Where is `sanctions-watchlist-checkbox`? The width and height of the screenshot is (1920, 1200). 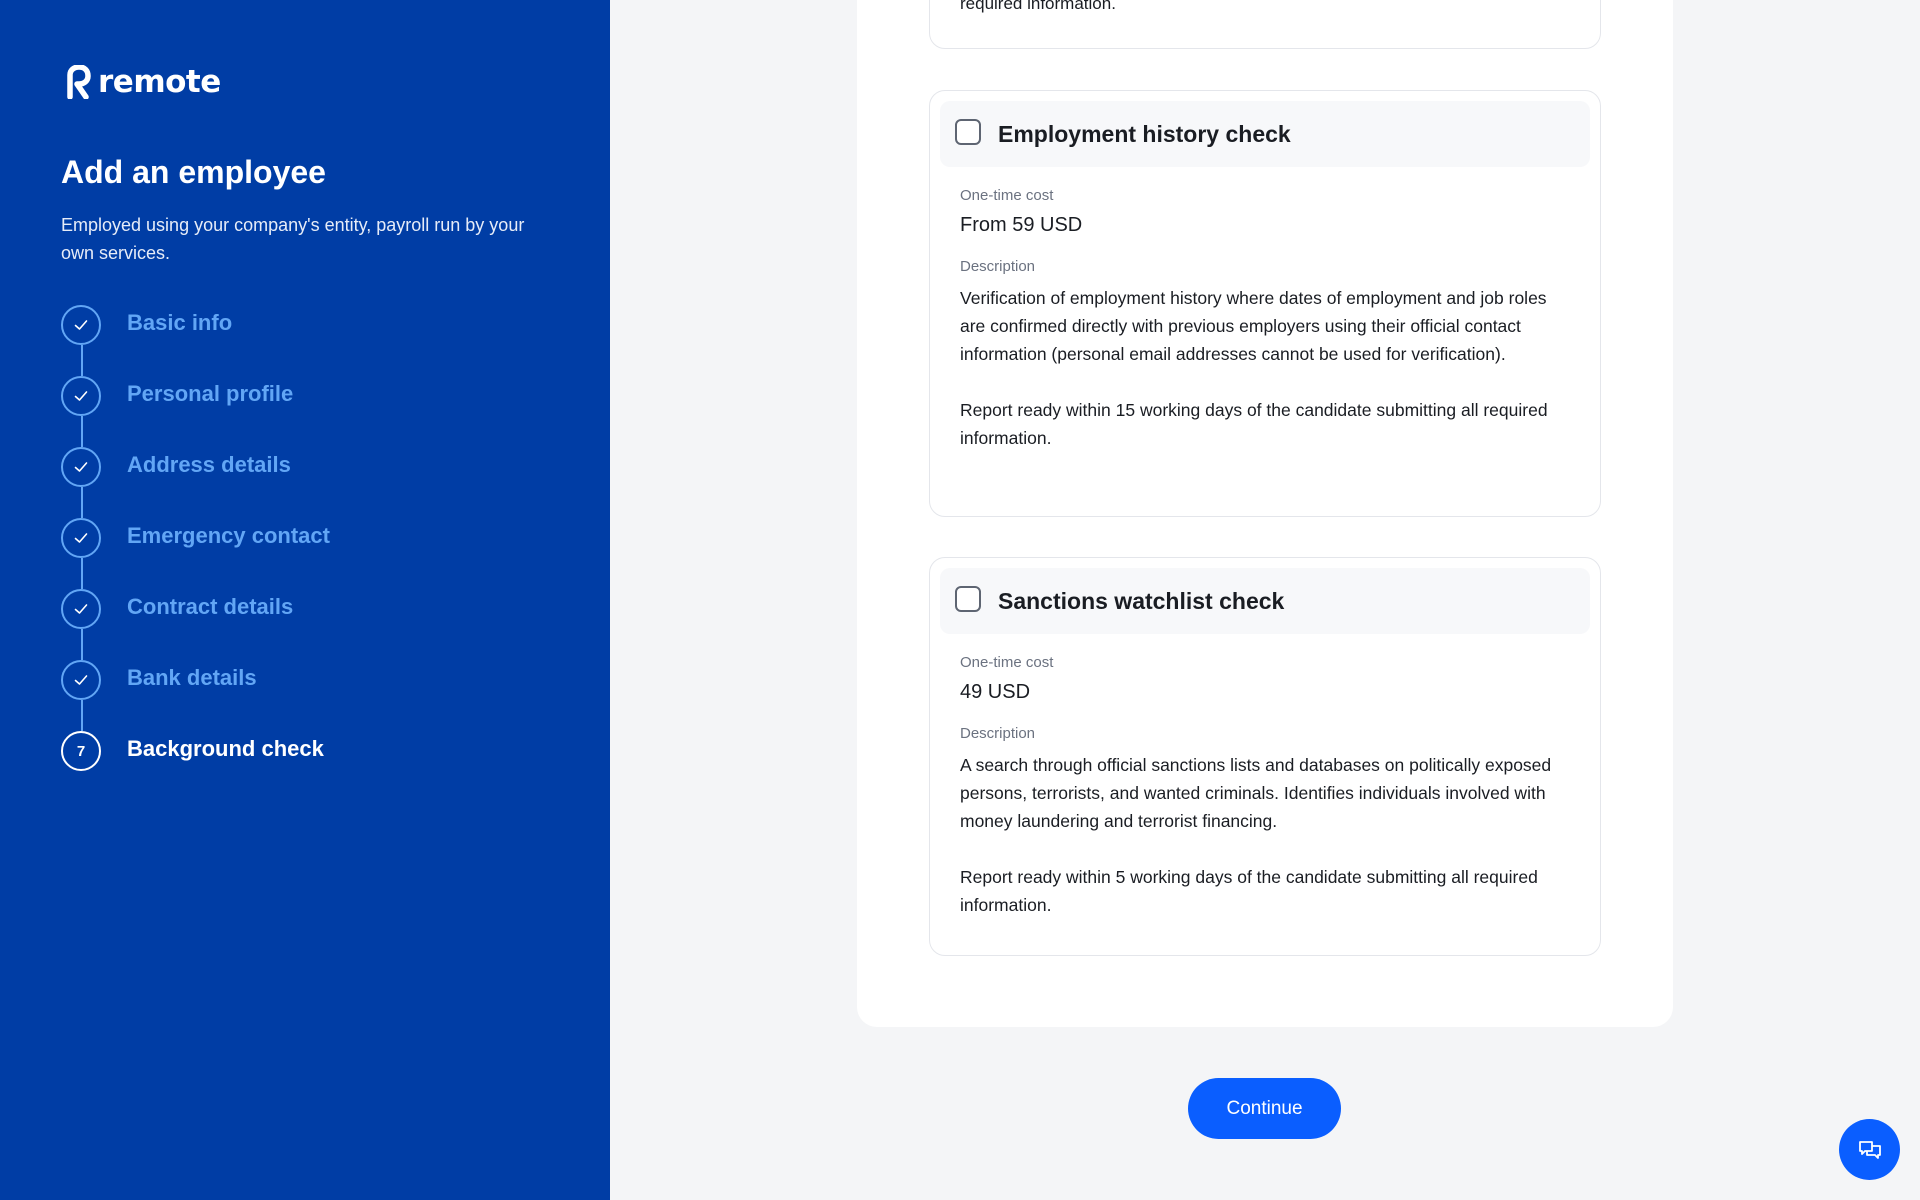 sanctions-watchlist-checkbox is located at coordinates (968, 599).